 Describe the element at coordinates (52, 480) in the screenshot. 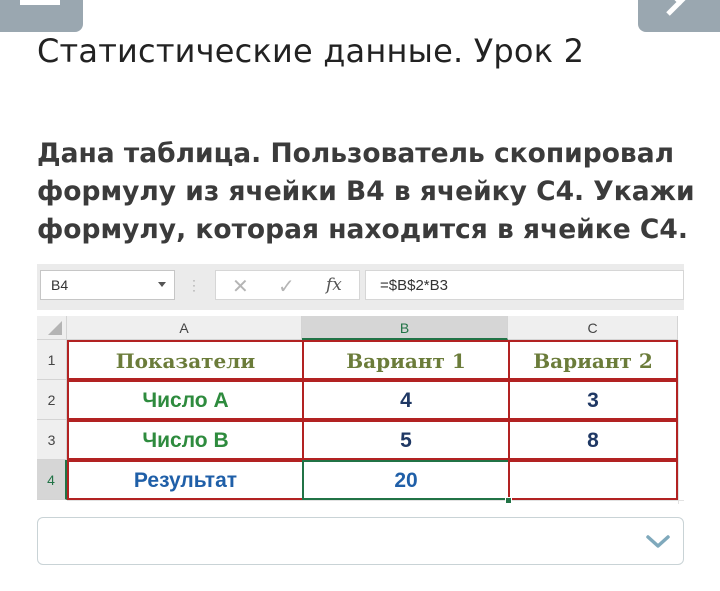

I see `row-header-4: 4` at that location.